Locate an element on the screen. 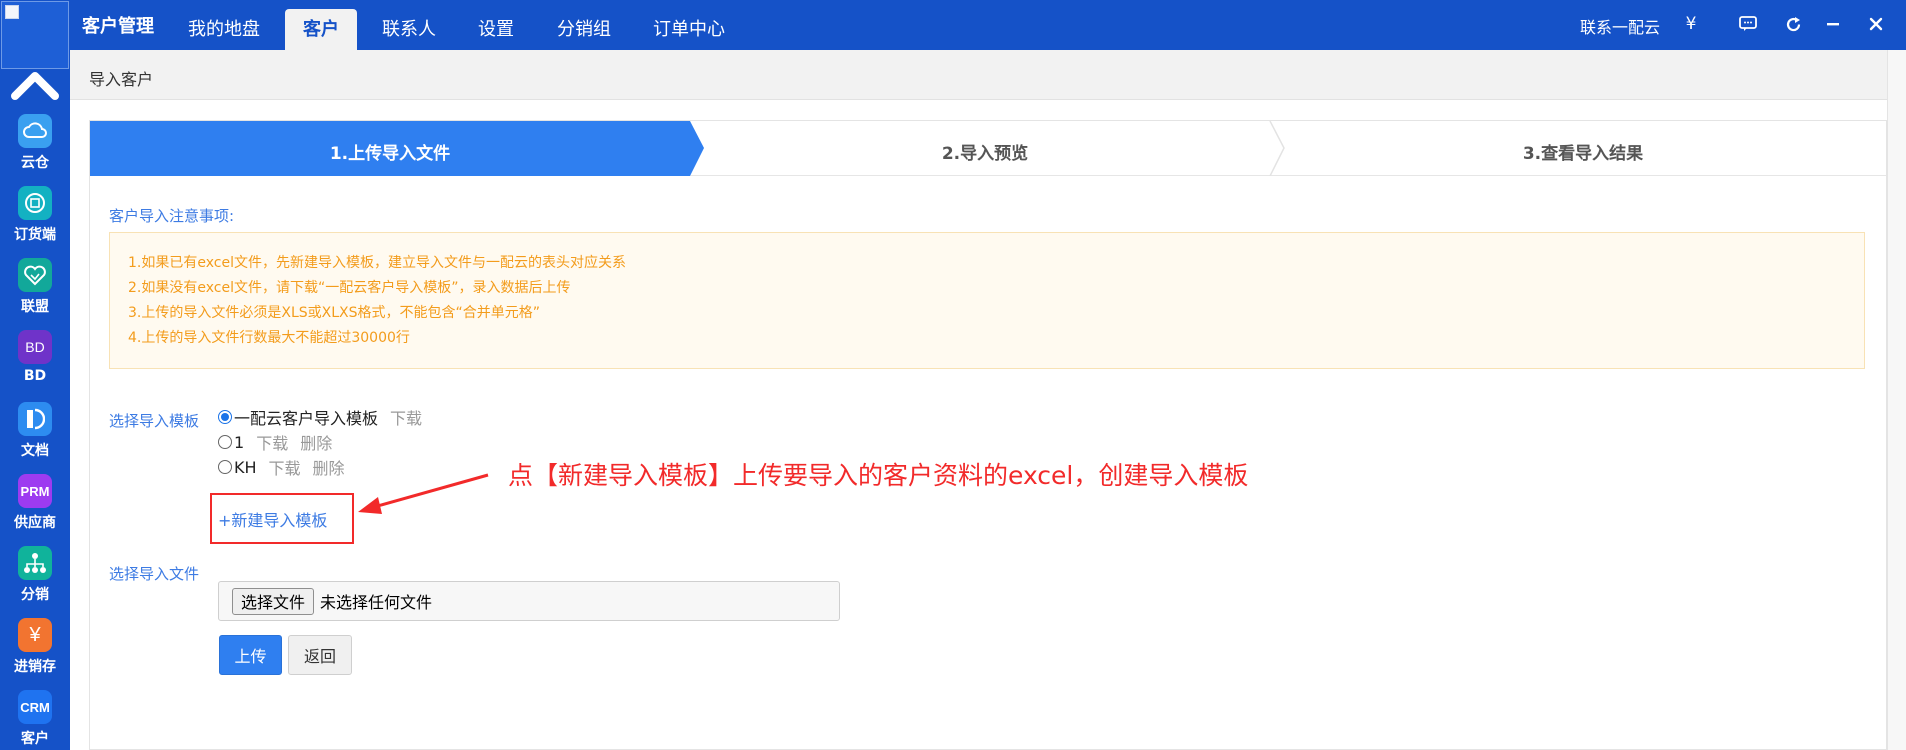 This screenshot has height=750, width=1906. contact-link: 联系一配云 is located at coordinates (1620, 26).